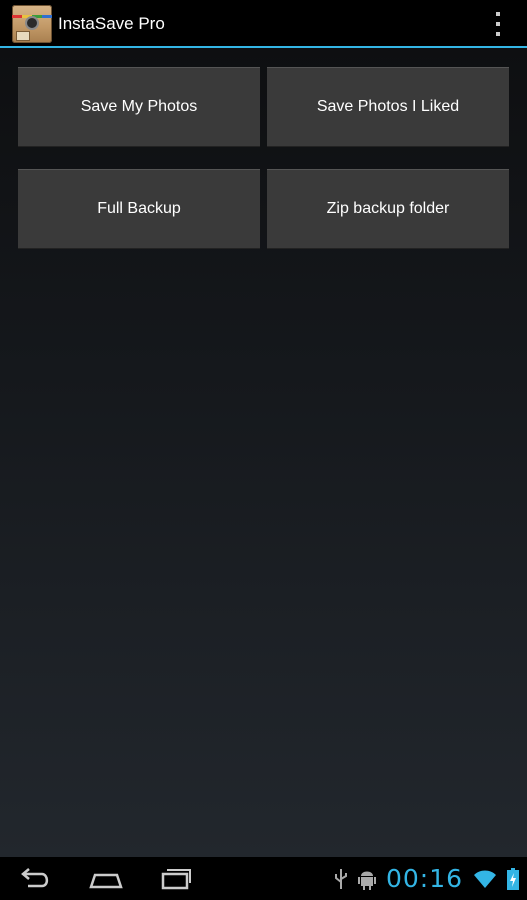  I want to click on camera-lens-icon, so click(32, 23).